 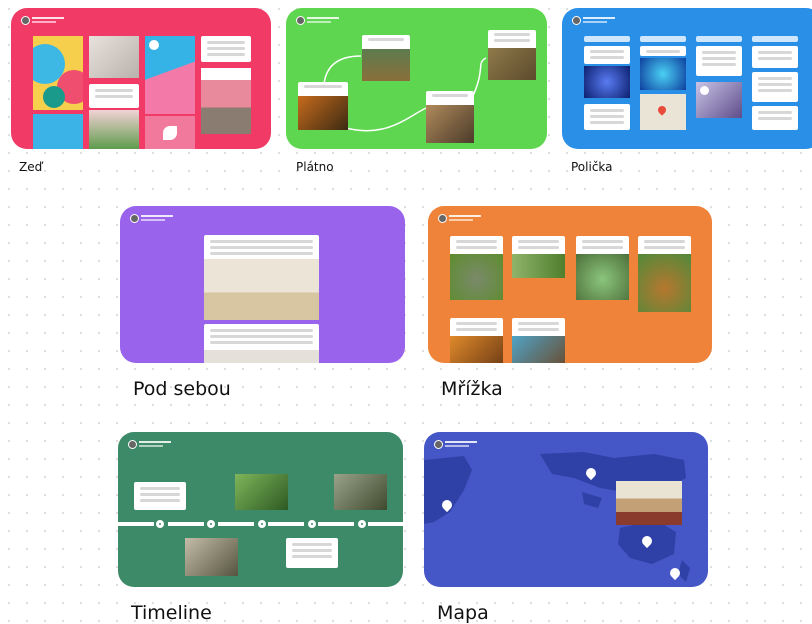 I want to click on layout-label-canvas: Plátno, so click(x=315, y=167).